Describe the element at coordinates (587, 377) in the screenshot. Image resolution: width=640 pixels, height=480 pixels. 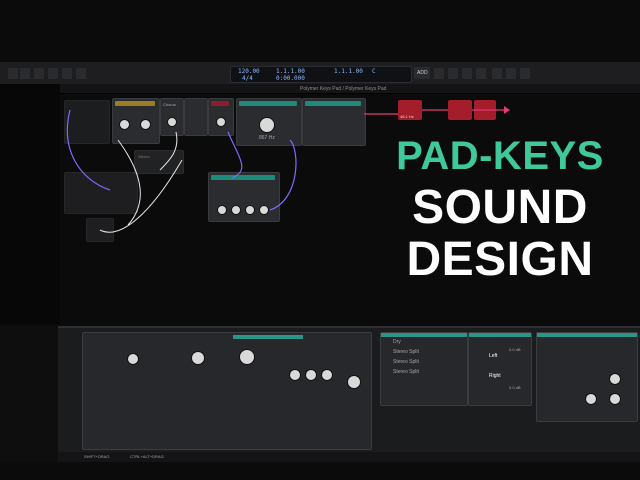
I see `delay-device` at that location.